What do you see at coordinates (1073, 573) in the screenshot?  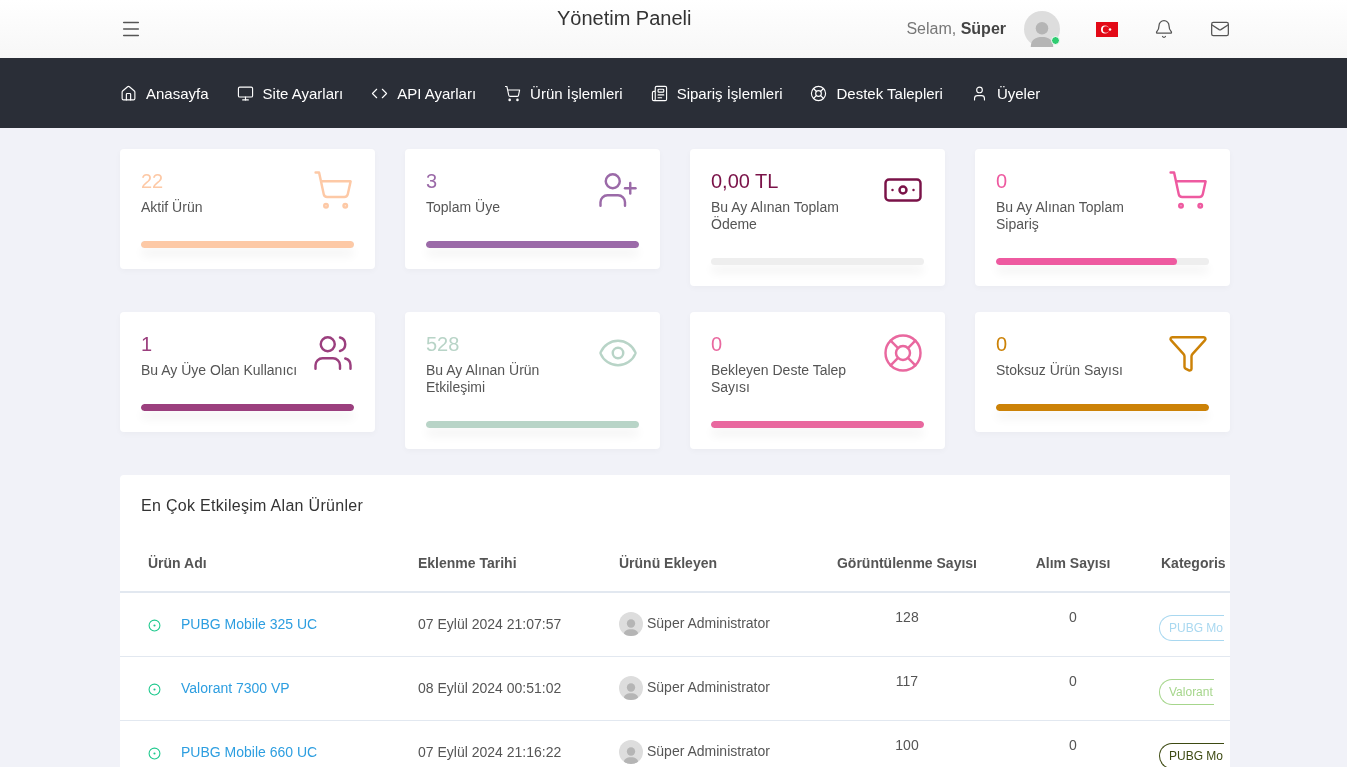 I see `column-header: Alım Sayısı` at bounding box center [1073, 573].